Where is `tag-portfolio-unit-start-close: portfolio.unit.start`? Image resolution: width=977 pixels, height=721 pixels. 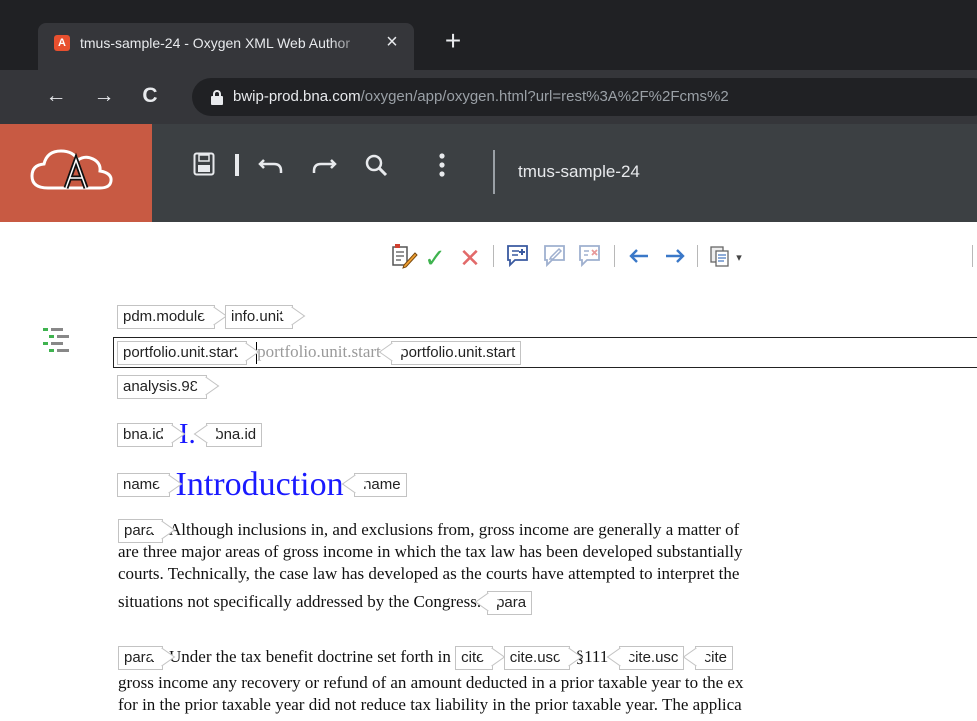
tag-portfolio-unit-start-close: portfolio.unit.start is located at coordinates (456, 353).